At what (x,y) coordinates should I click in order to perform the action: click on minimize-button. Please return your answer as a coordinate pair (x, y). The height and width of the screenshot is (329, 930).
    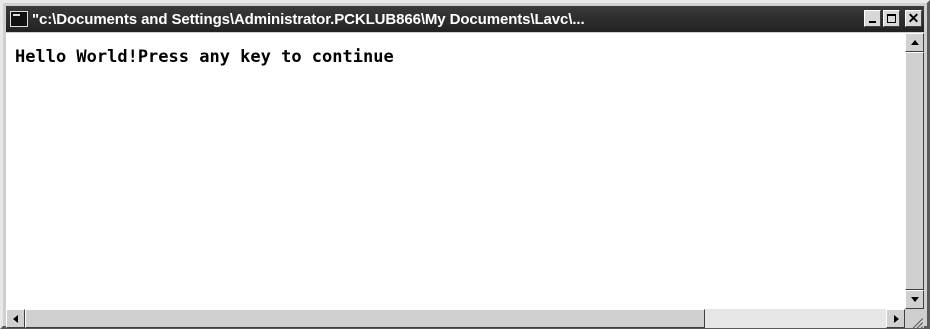
    Looking at the image, I should click on (872, 18).